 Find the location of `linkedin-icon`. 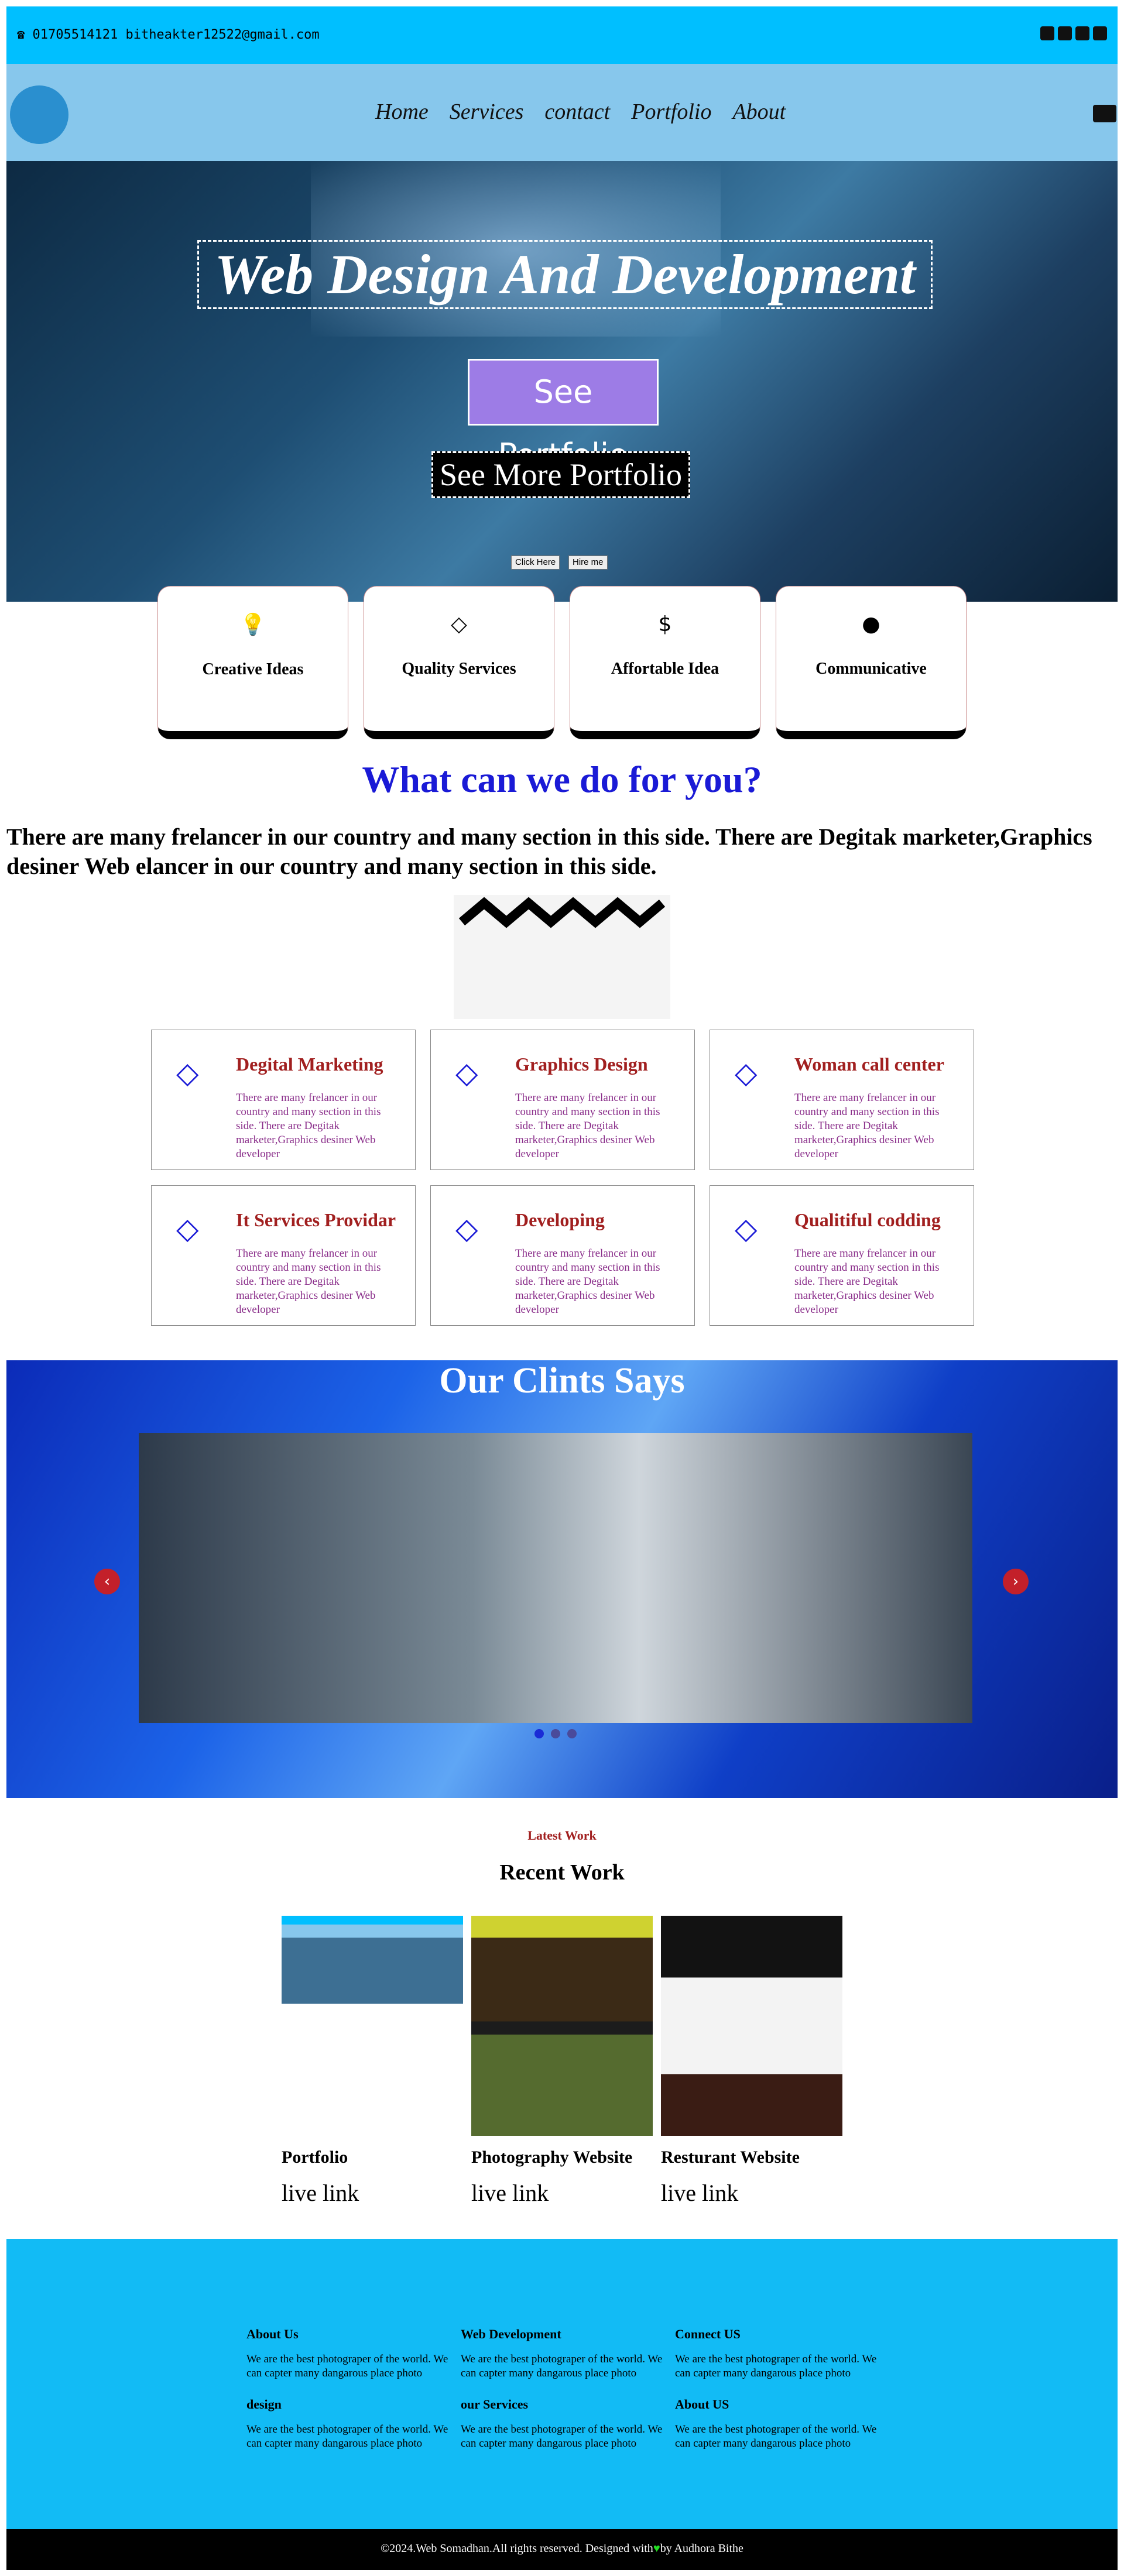

linkedin-icon is located at coordinates (1065, 33).